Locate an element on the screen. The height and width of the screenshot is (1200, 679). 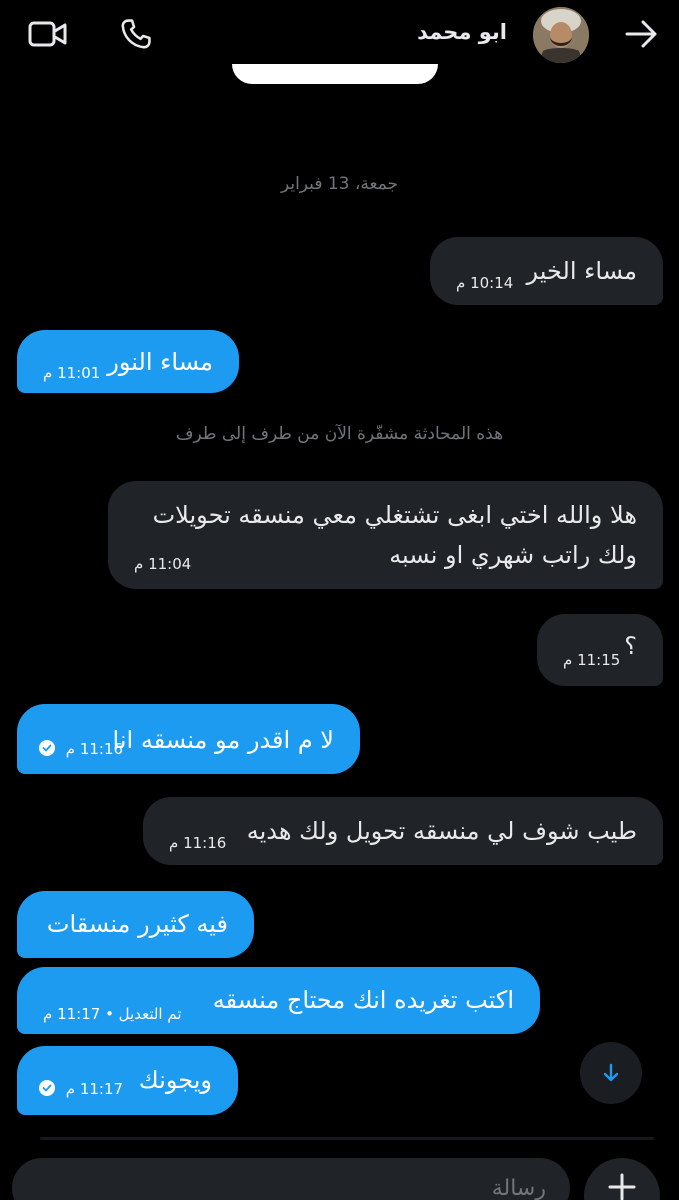
voice-call-button is located at coordinates (136, 34).